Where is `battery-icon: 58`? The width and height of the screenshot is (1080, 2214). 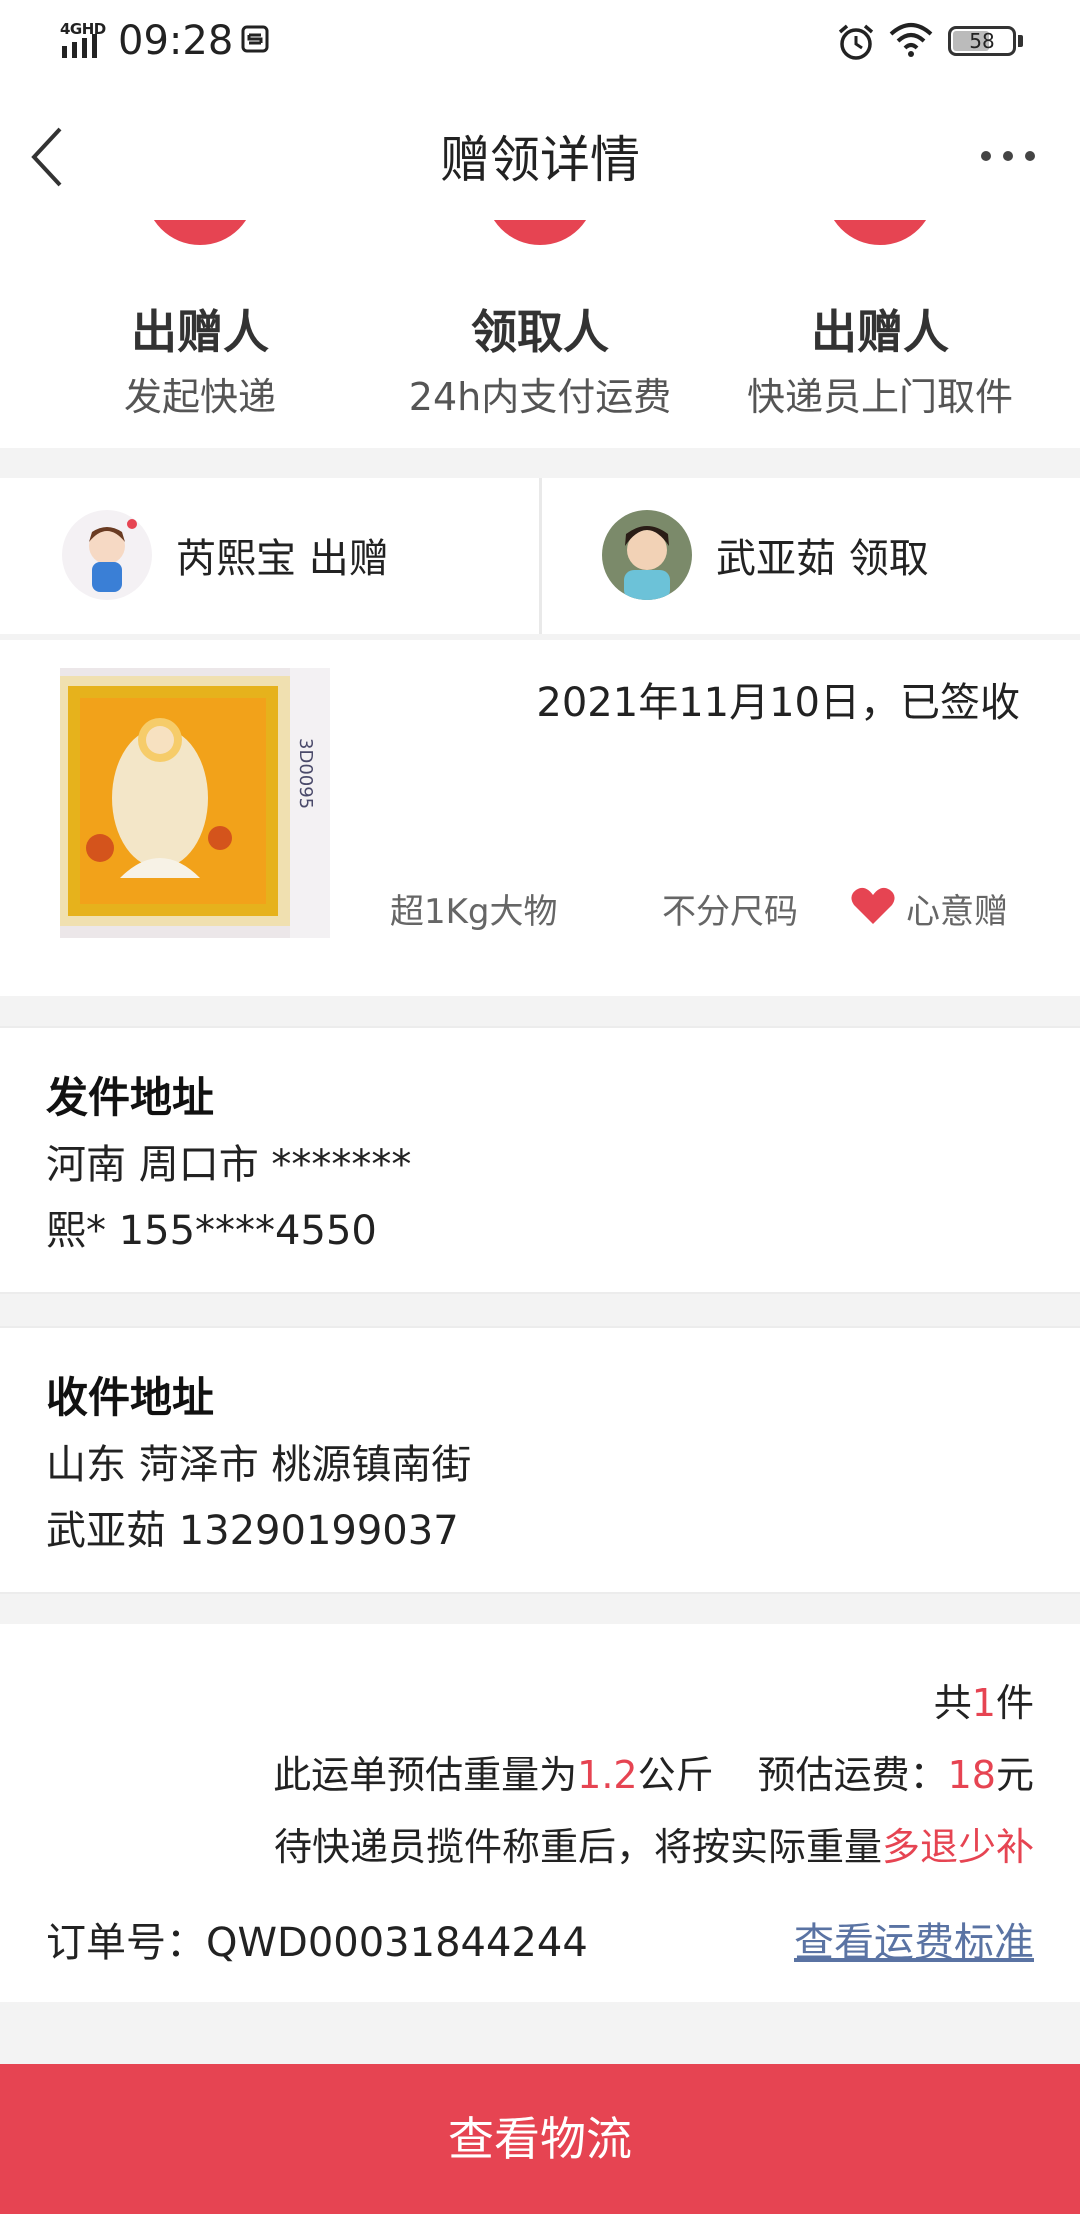 battery-icon: 58 is located at coordinates (982, 41).